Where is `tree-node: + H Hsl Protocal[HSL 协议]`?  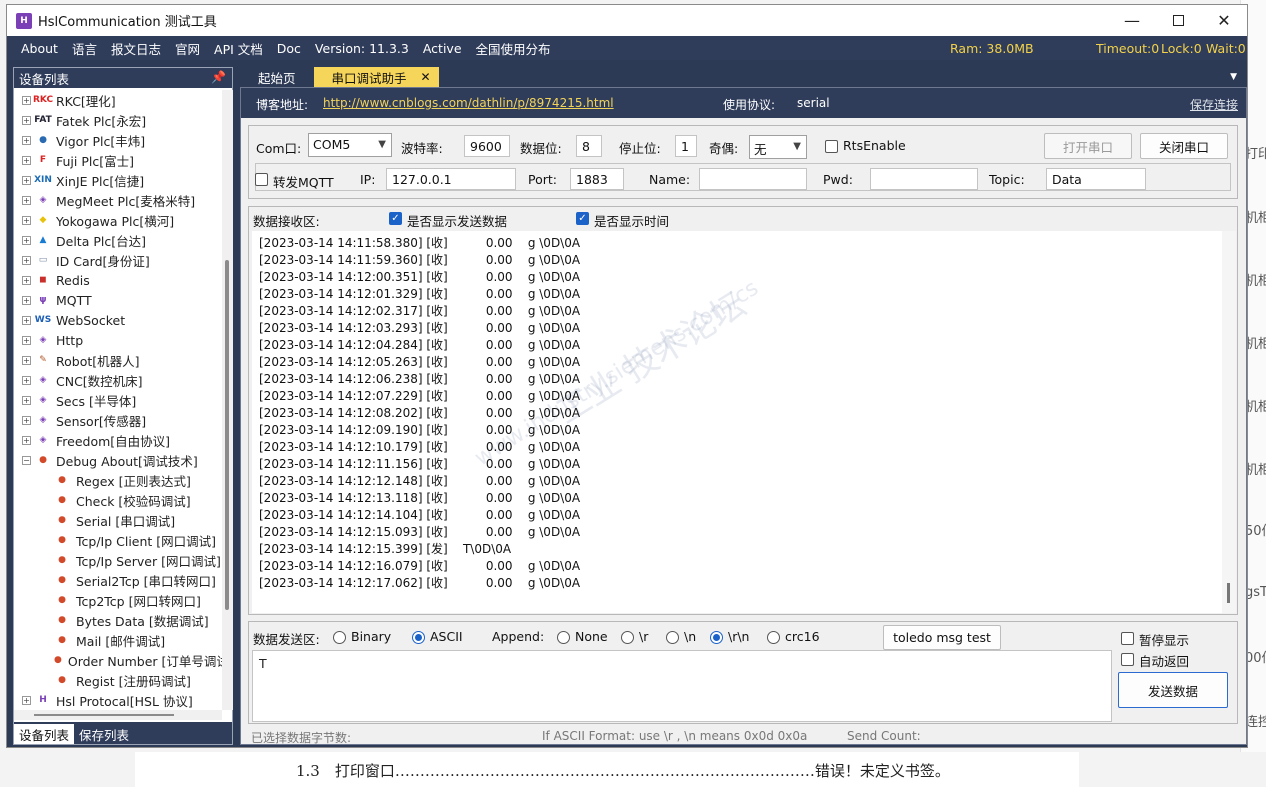 tree-node: + H Hsl Protocal[HSL 协议] is located at coordinates (118, 700).